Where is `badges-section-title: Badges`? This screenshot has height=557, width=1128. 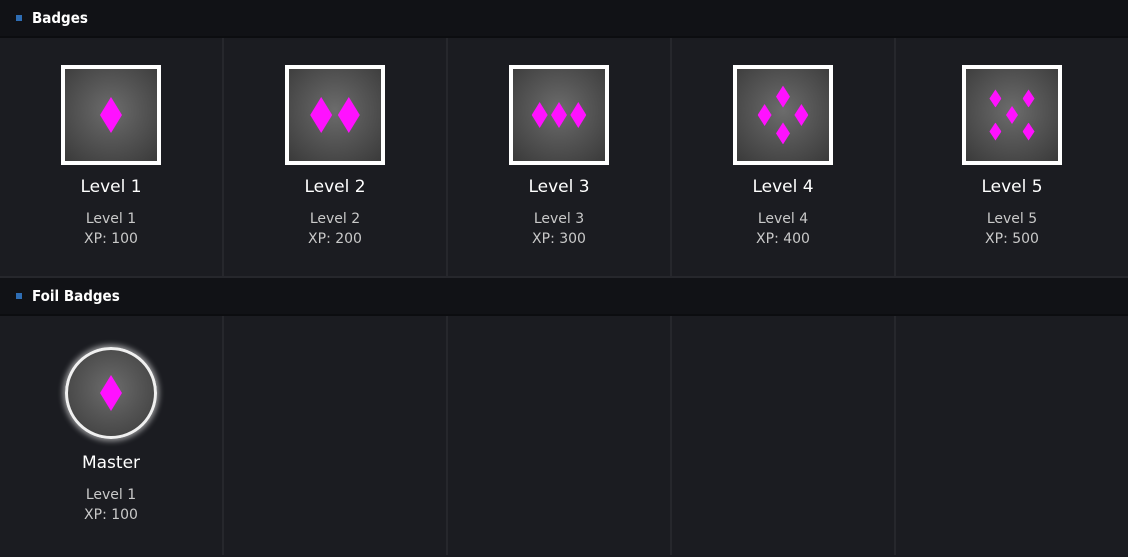 badges-section-title: Badges is located at coordinates (60, 18).